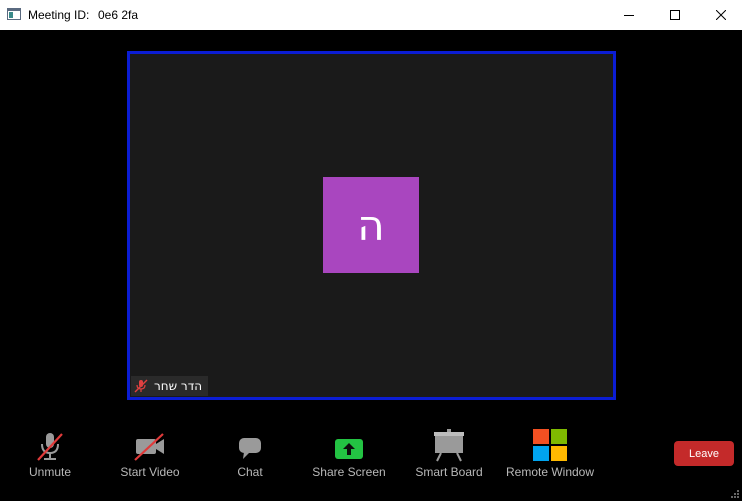 The height and width of the screenshot is (501, 742). I want to click on start-video-label: Start Video, so click(150, 472).